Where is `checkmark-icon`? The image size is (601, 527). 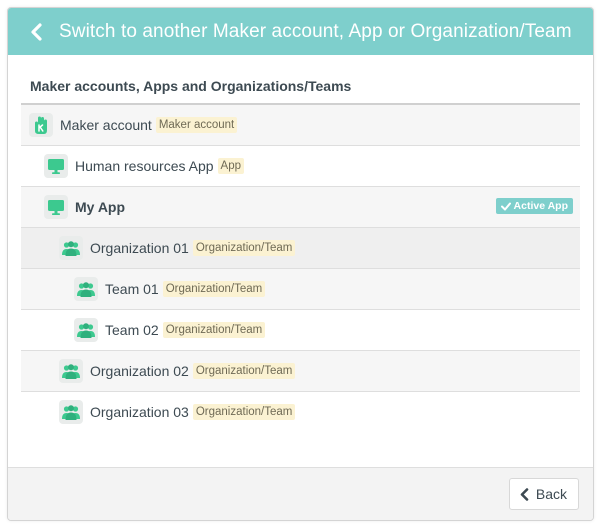 checkmark-icon is located at coordinates (505, 206).